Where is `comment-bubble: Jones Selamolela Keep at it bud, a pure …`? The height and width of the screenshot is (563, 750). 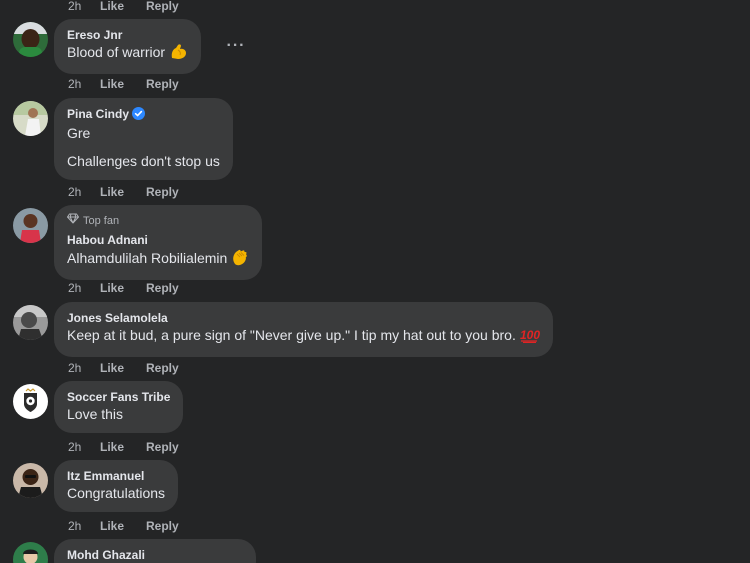
comment-bubble: Jones Selamolela Keep at it bud, a pure … is located at coordinates (303, 329).